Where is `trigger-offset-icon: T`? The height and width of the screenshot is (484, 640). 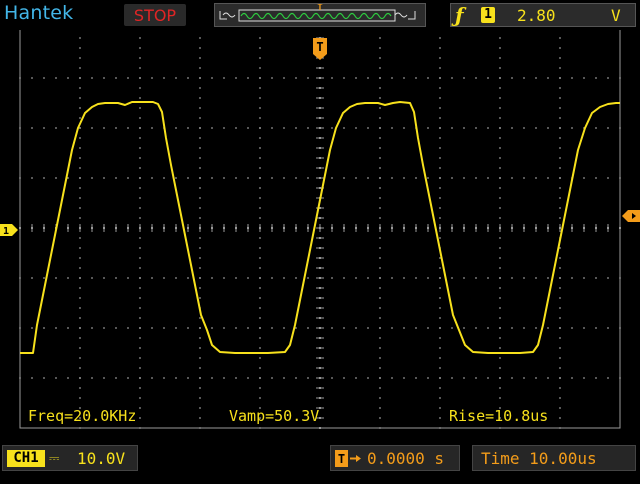
trigger-offset-icon: T is located at coordinates (348, 458).